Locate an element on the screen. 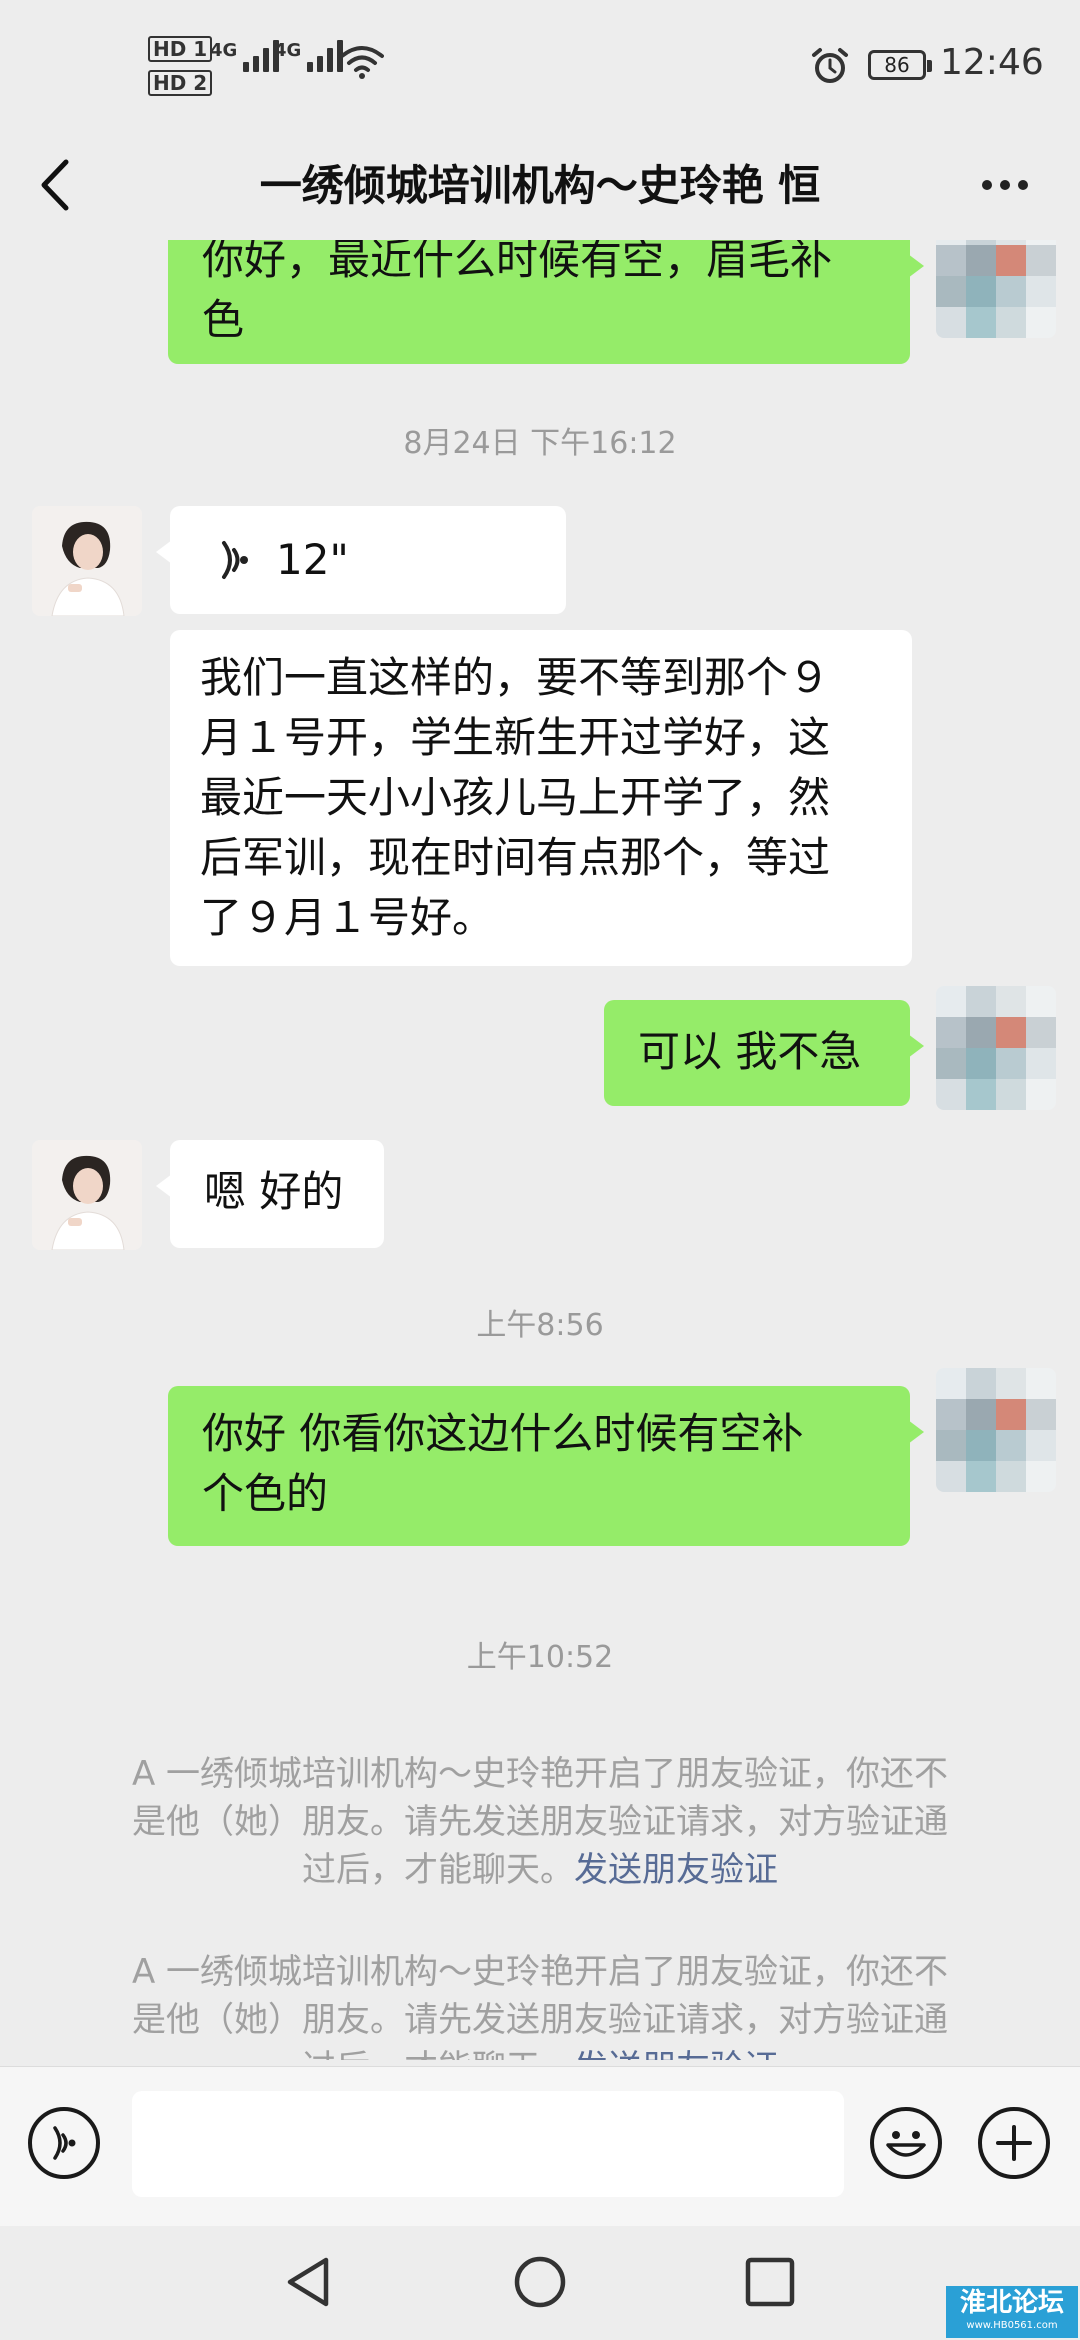  message-text: 后军训，现在时间有点那个，等过 is located at coordinates (515, 857).